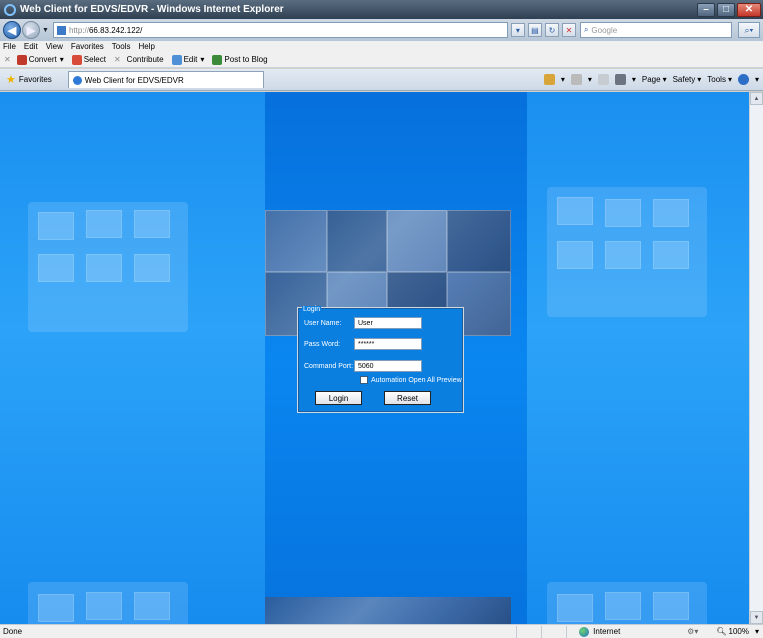  Describe the element at coordinates (743, 79) in the screenshot. I see `help-icon` at that location.